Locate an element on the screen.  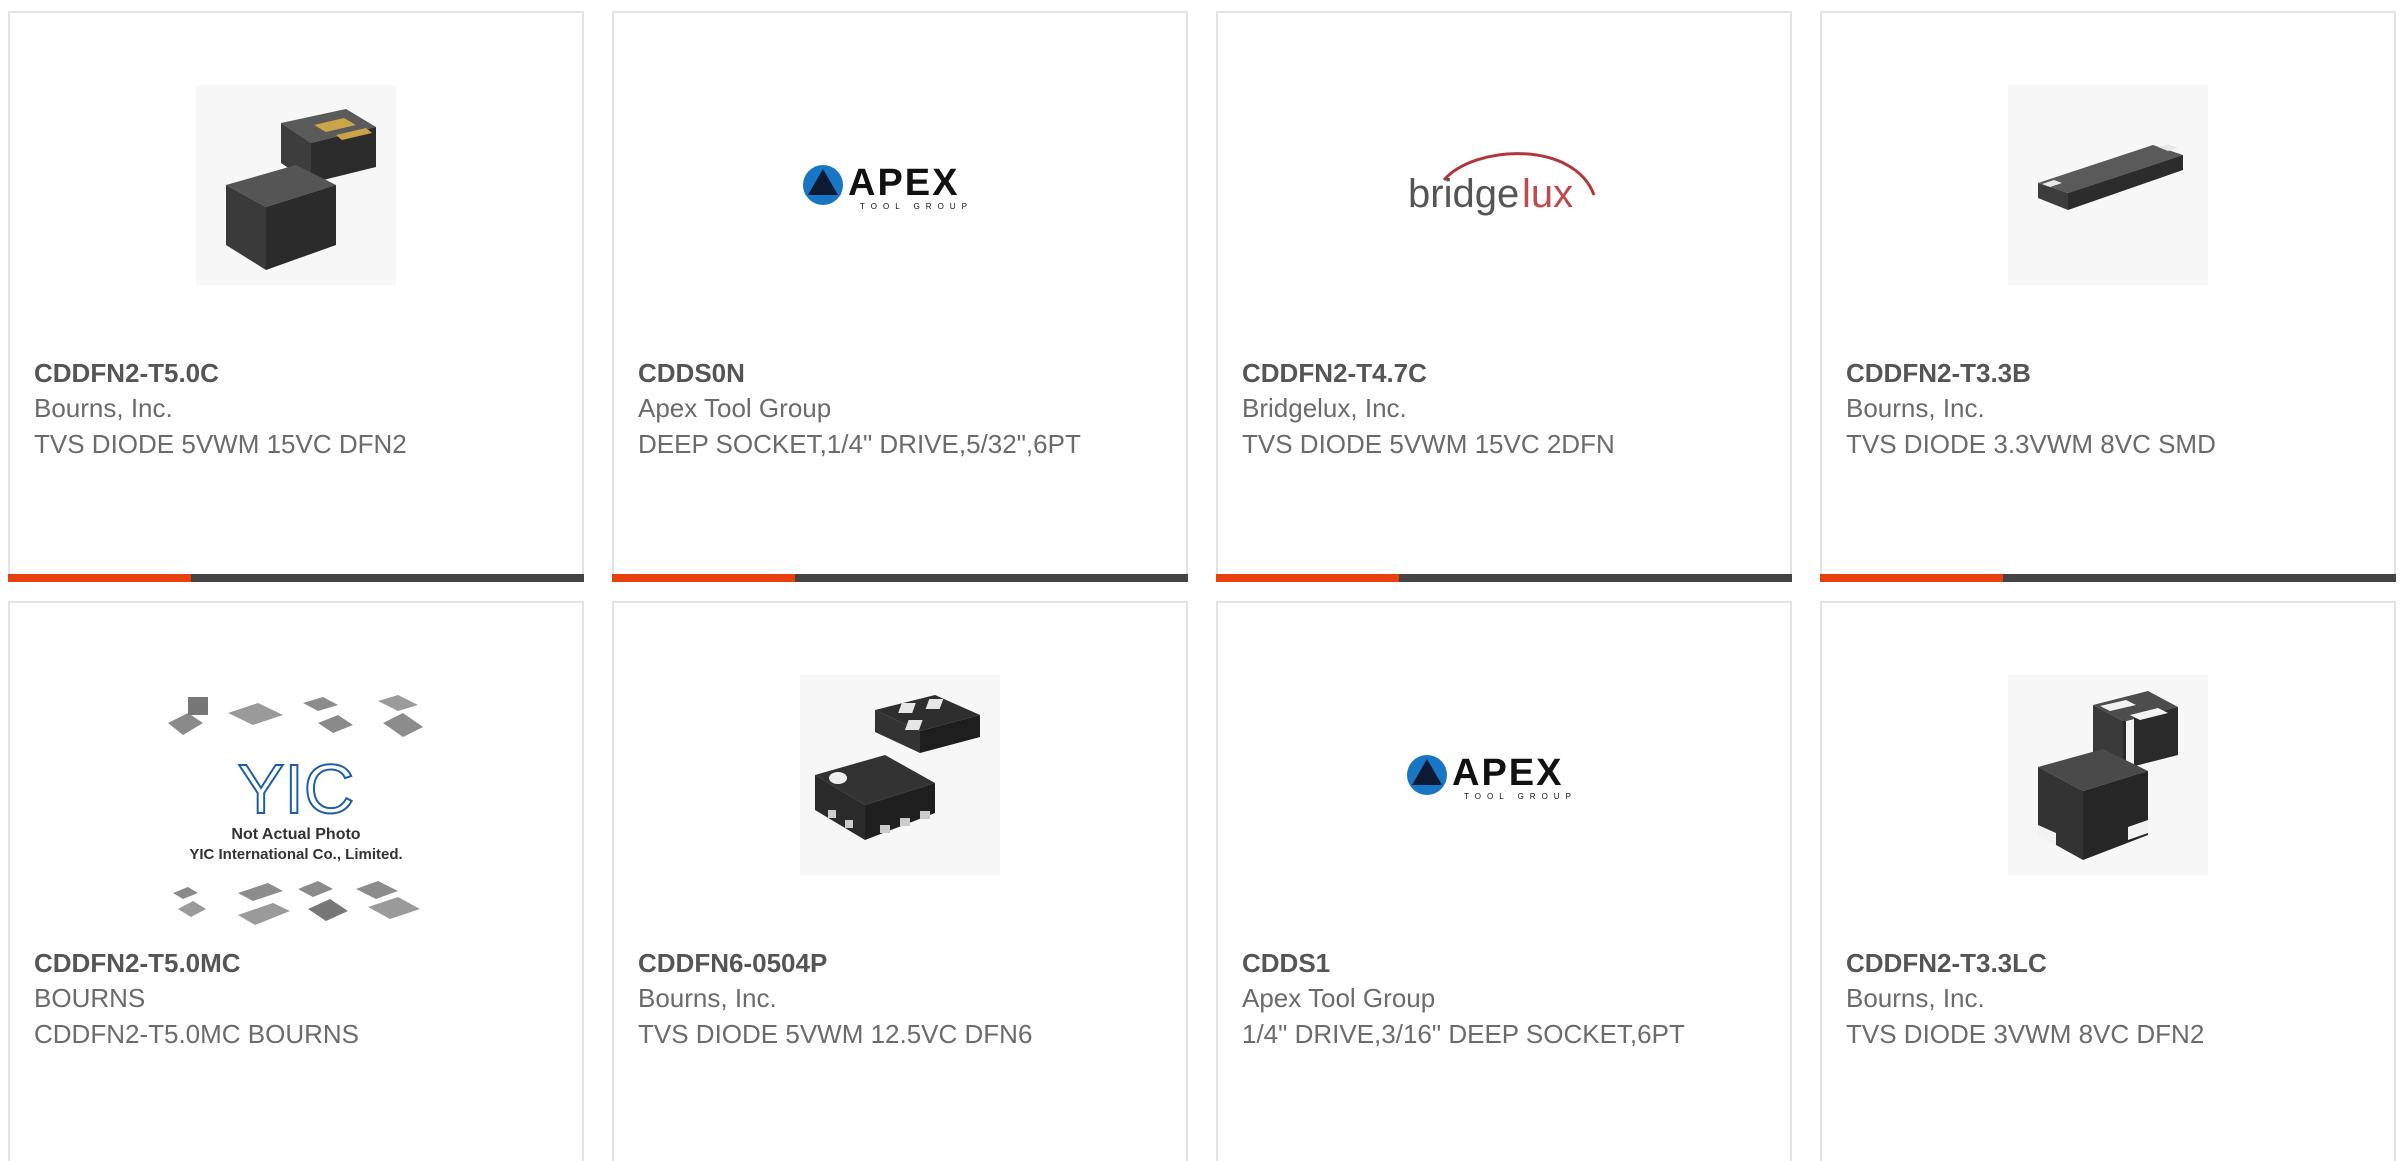
svg-text:YIC International Co., Limited: YIC International Co., Limited. is located at coordinates (295, 854).